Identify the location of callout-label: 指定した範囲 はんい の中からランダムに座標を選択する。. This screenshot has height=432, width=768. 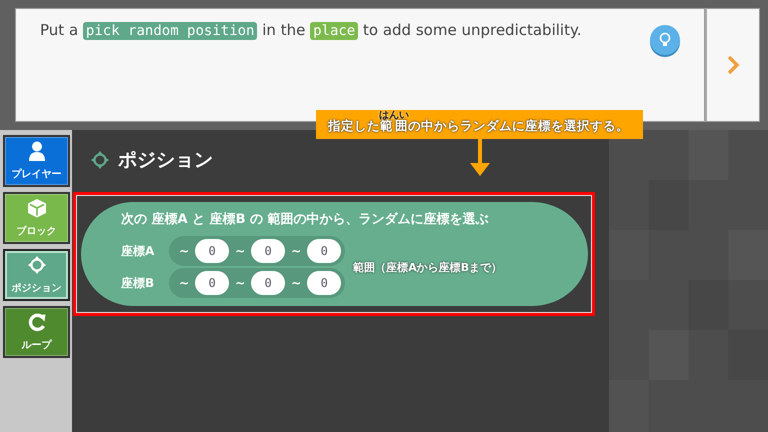
(479, 124).